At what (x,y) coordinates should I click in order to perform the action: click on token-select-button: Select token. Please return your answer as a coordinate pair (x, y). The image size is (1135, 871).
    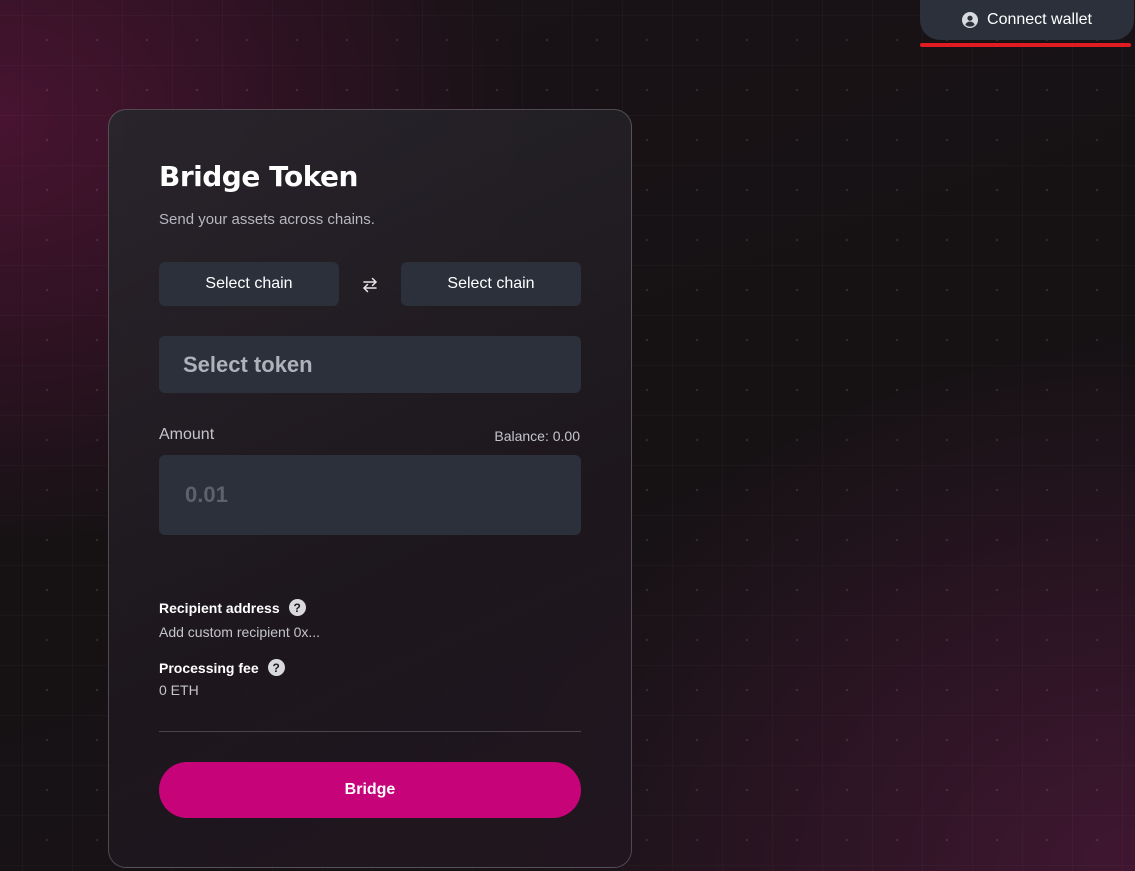
    Looking at the image, I should click on (370, 364).